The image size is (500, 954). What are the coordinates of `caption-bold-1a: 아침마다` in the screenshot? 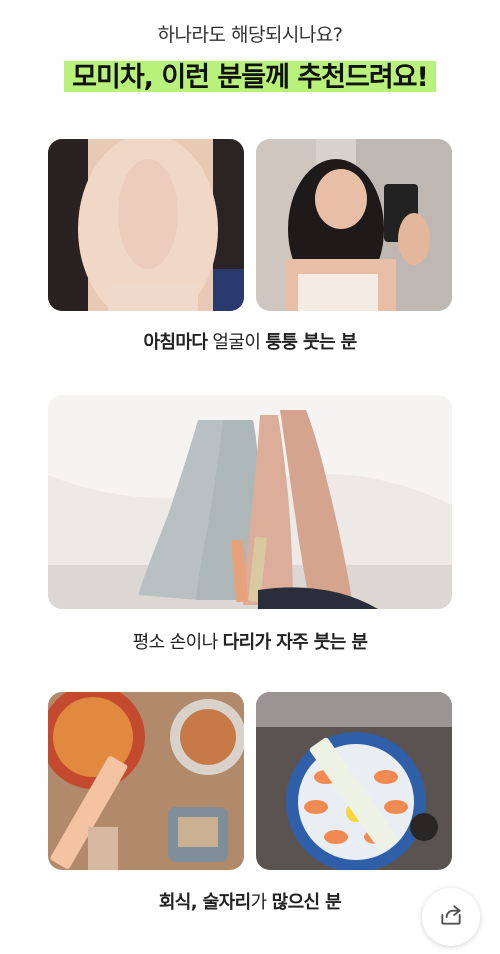 It's located at (175, 342).